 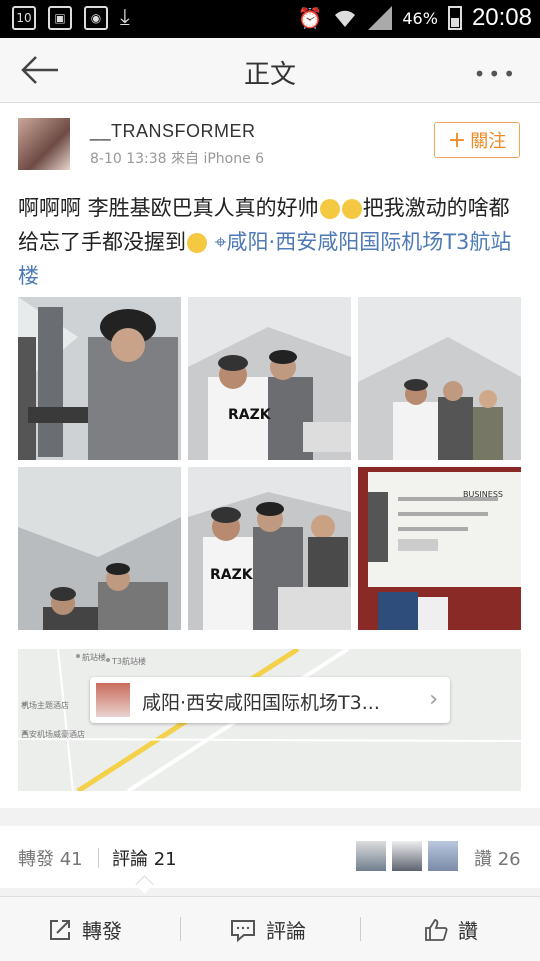 What do you see at coordinates (286, 931) in the screenshot?
I see `comment-label: 評論` at bounding box center [286, 931].